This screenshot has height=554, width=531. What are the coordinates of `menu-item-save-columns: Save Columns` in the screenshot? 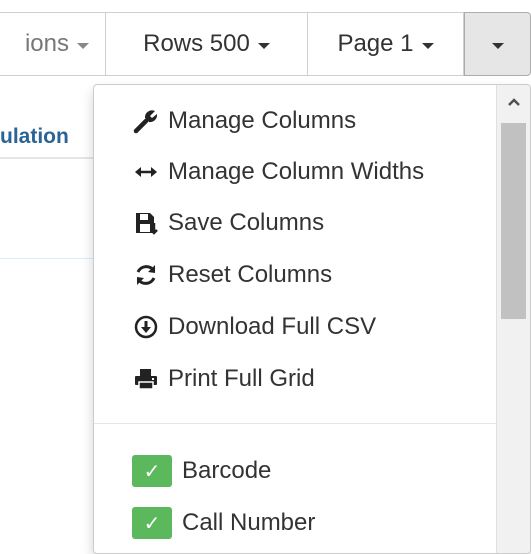 It's located at (228, 223).